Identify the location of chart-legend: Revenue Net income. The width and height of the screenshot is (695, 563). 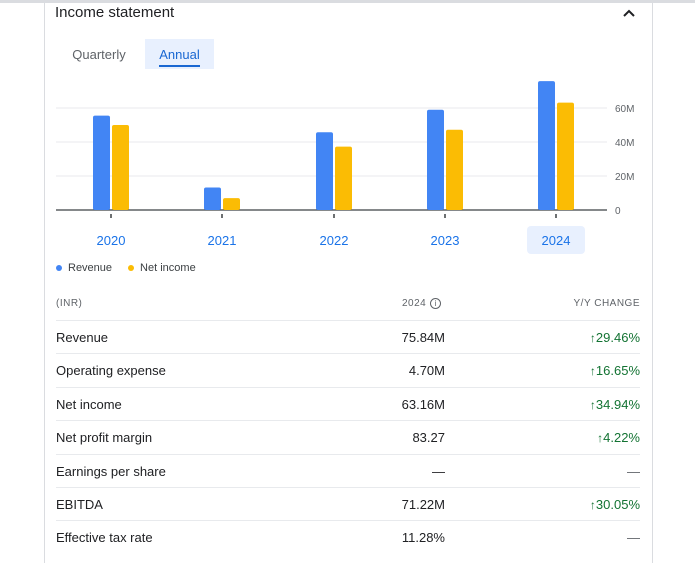
(126, 268).